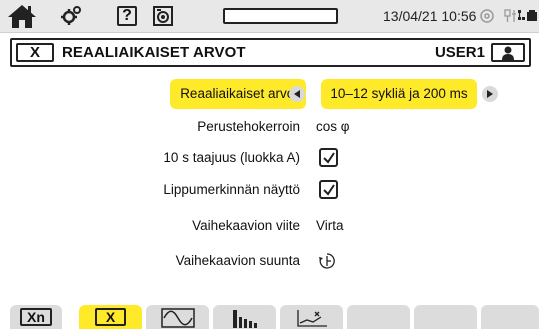 This screenshot has width=539, height=329. What do you see at coordinates (127, 16) in the screenshot?
I see `help-icon: ?` at bounding box center [127, 16].